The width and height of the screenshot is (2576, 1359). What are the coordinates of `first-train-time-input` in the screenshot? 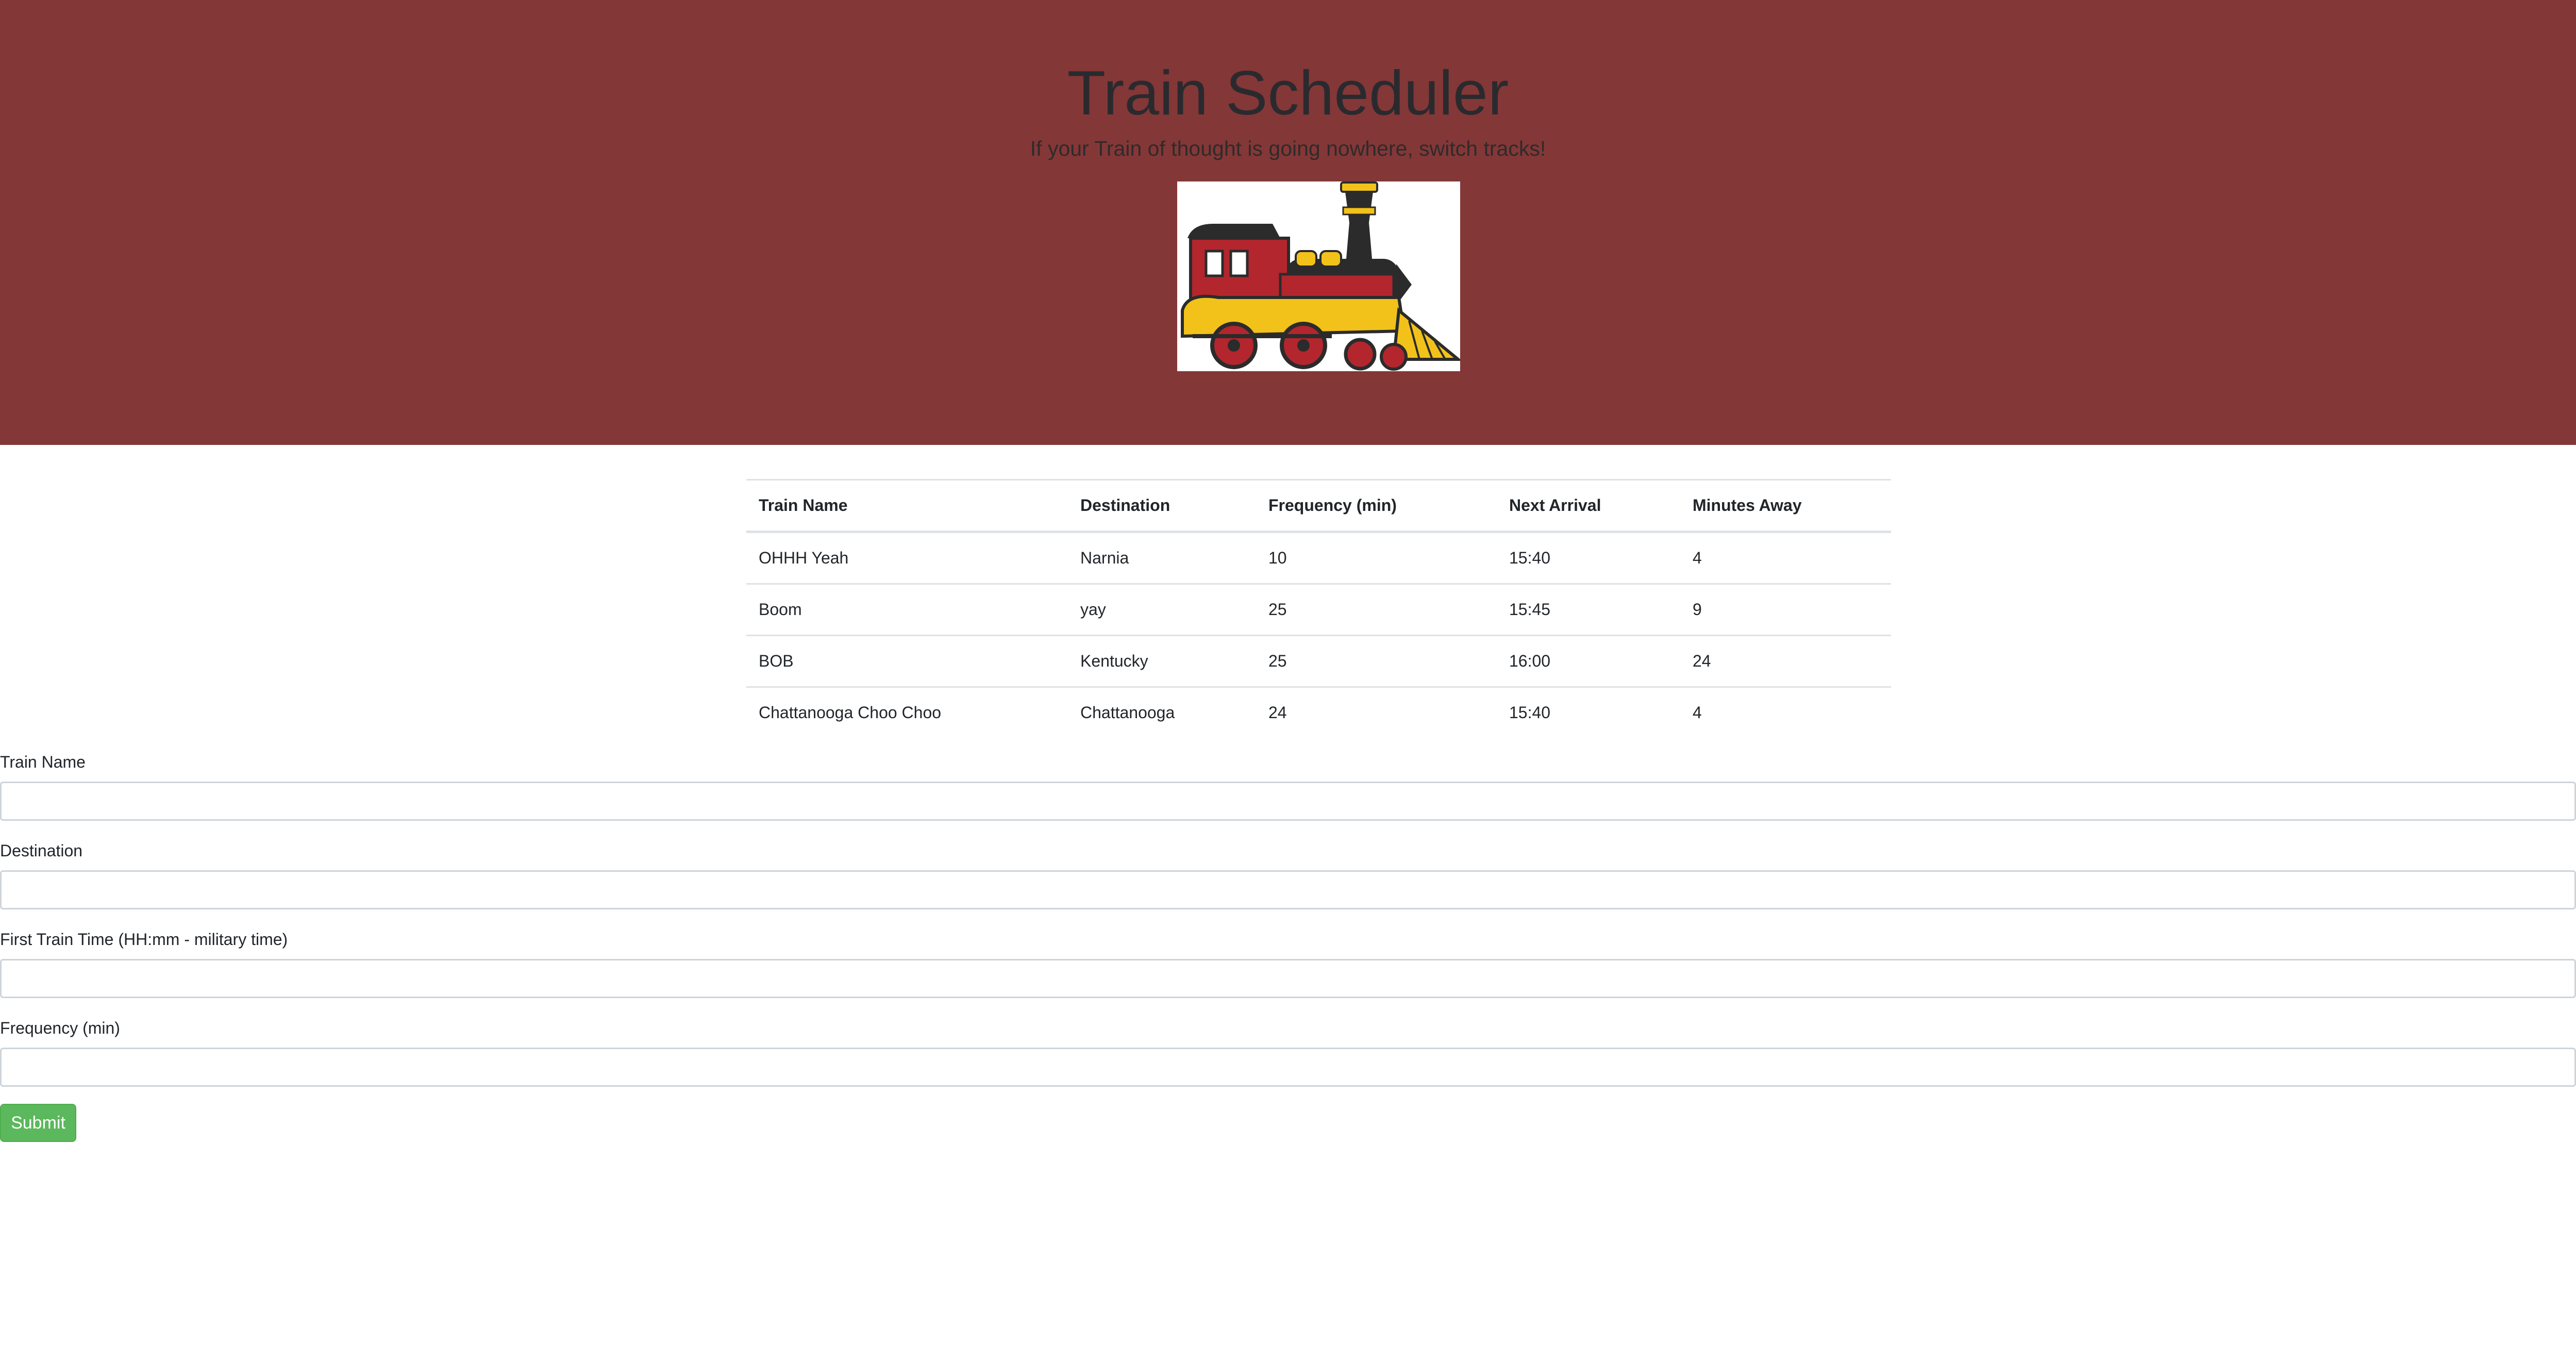 It's located at (1288, 978).